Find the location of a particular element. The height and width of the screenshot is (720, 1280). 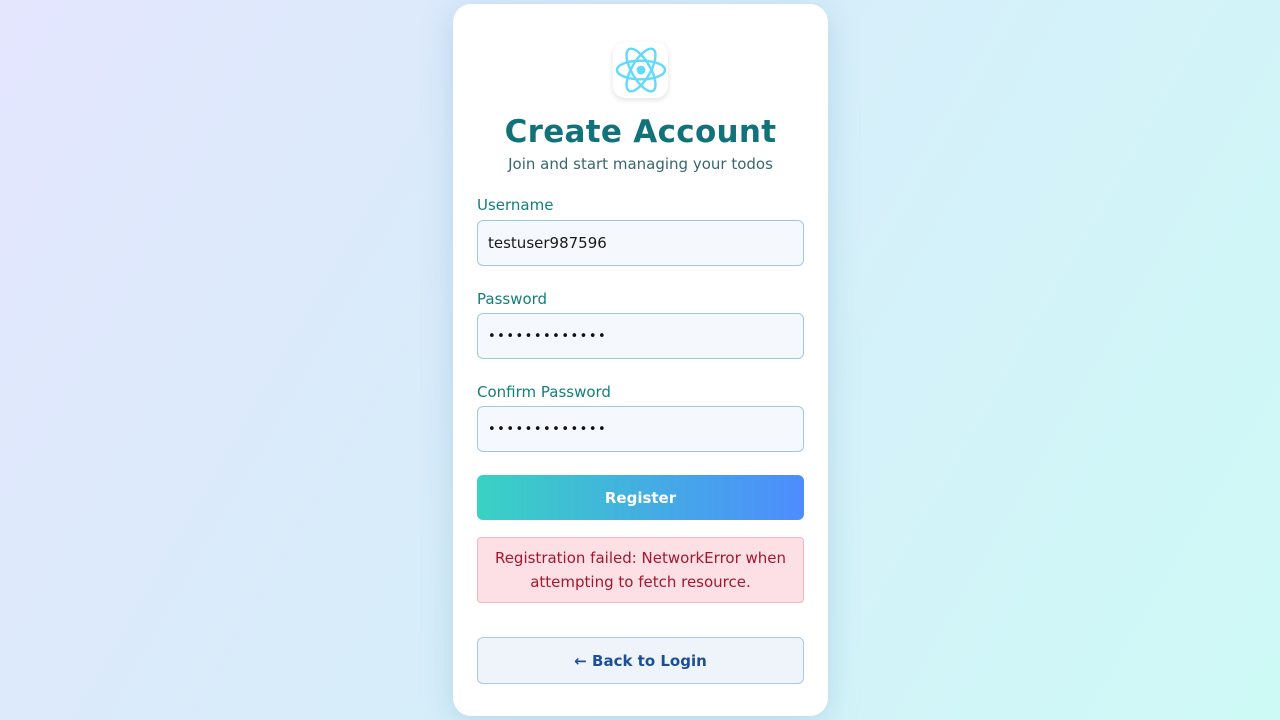

page-title: Create Account is located at coordinates (640, 132).